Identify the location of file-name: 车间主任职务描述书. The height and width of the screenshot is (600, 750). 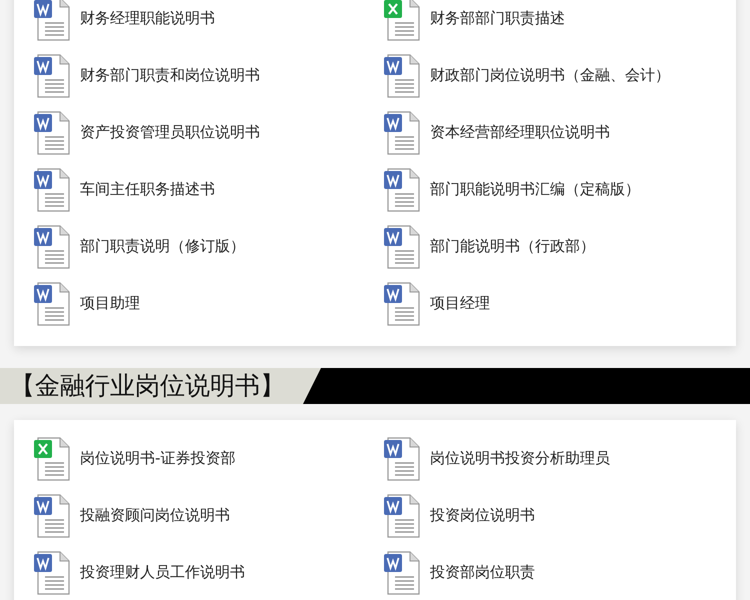
(147, 189).